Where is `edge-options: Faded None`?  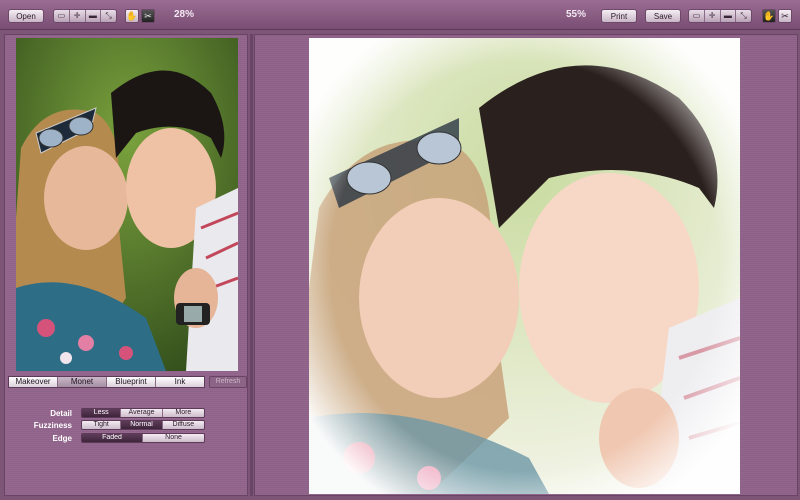 edge-options: Faded None is located at coordinates (143, 438).